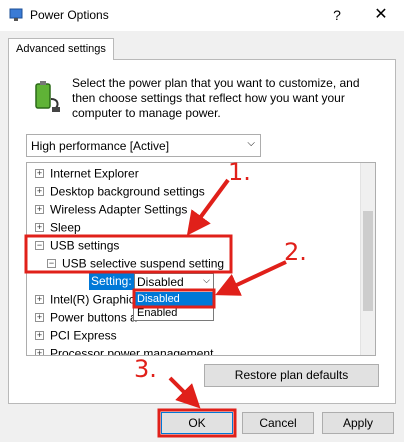  Describe the element at coordinates (337, 15) in the screenshot. I see `help-button: ?` at that location.